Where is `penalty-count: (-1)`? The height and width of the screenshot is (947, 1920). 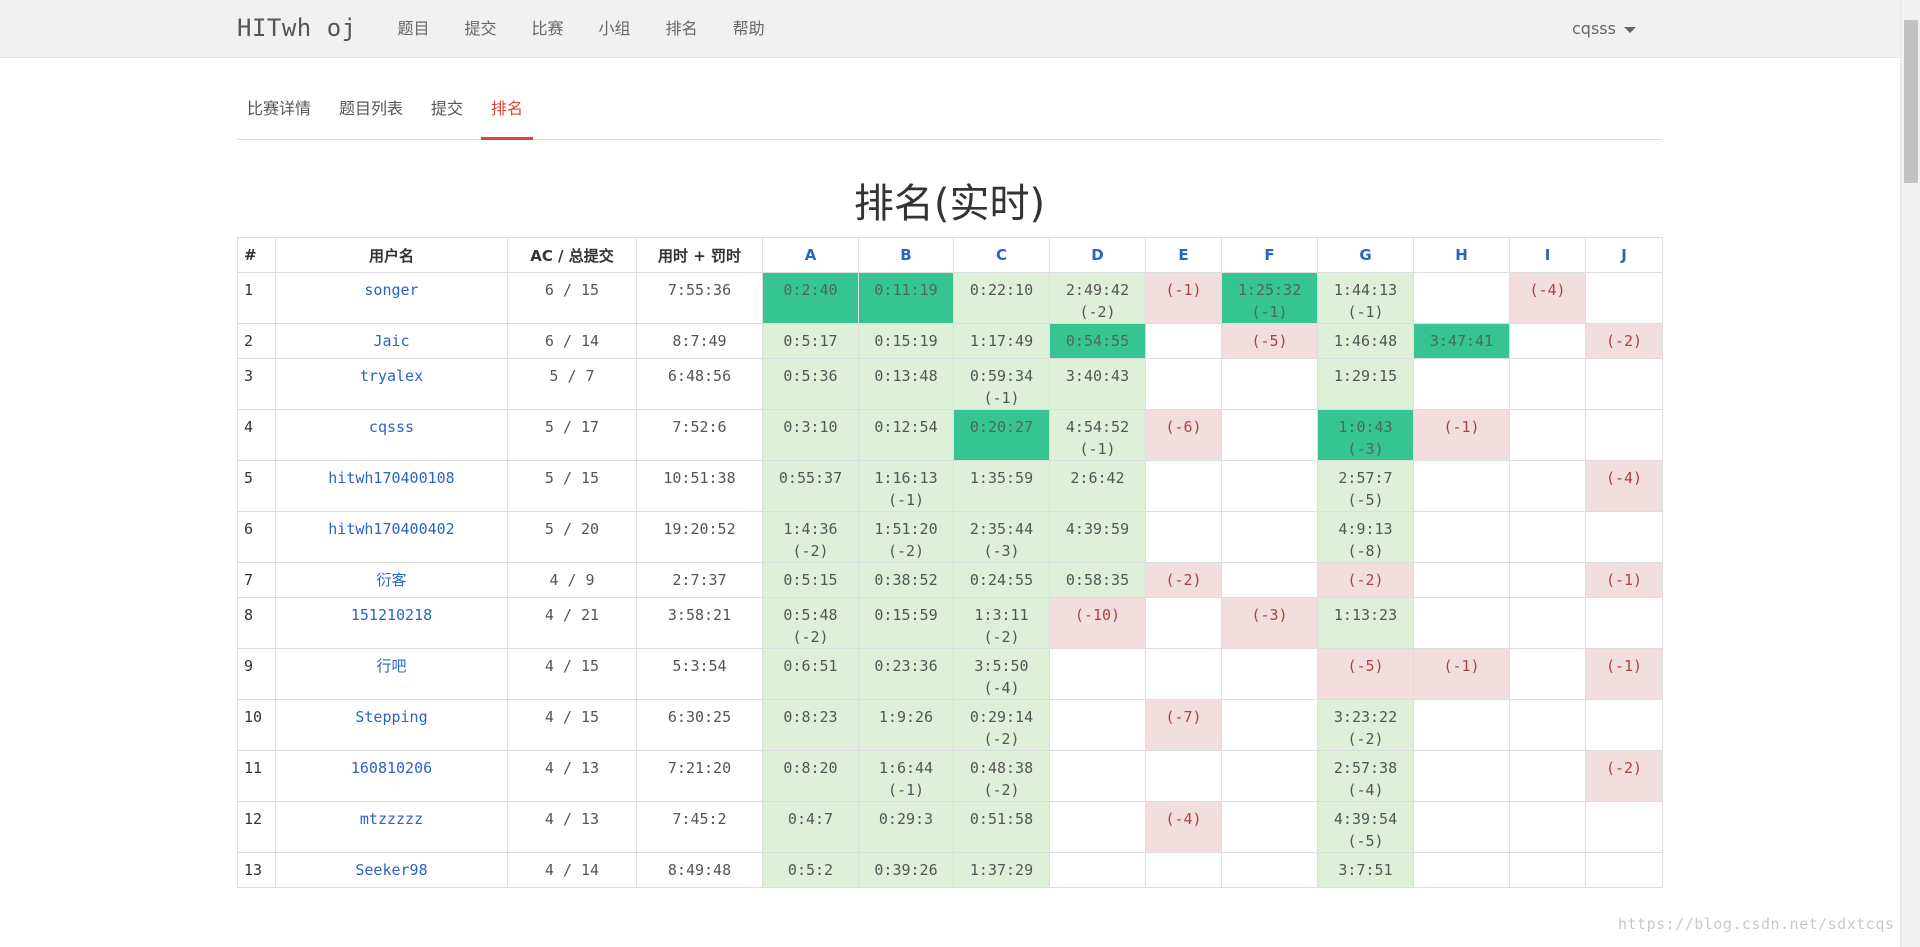
penalty-count: (-1) is located at coordinates (1097, 449).